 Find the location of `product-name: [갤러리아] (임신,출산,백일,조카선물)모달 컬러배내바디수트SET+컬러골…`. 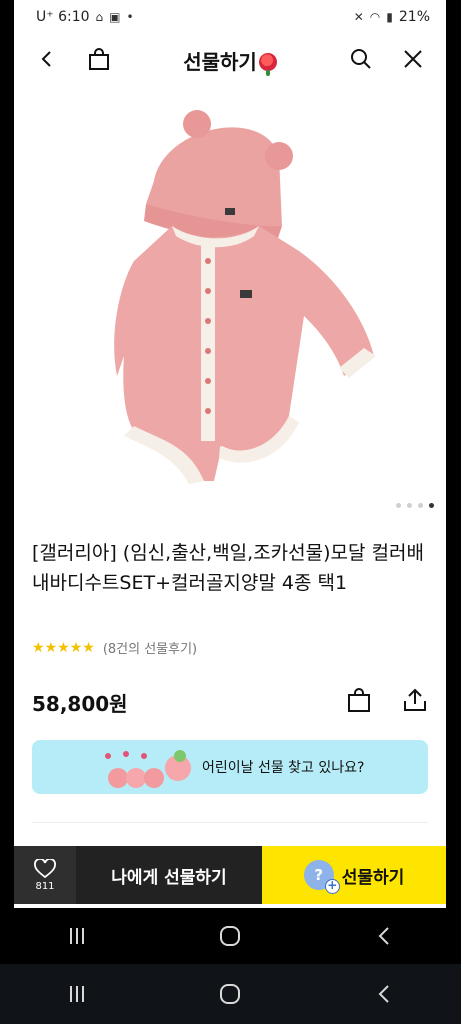

product-name: [갤러리아] (임신,출산,백일,조카선물)모달 컬러배내바디수트SET+컬러골… is located at coordinates (228, 568).